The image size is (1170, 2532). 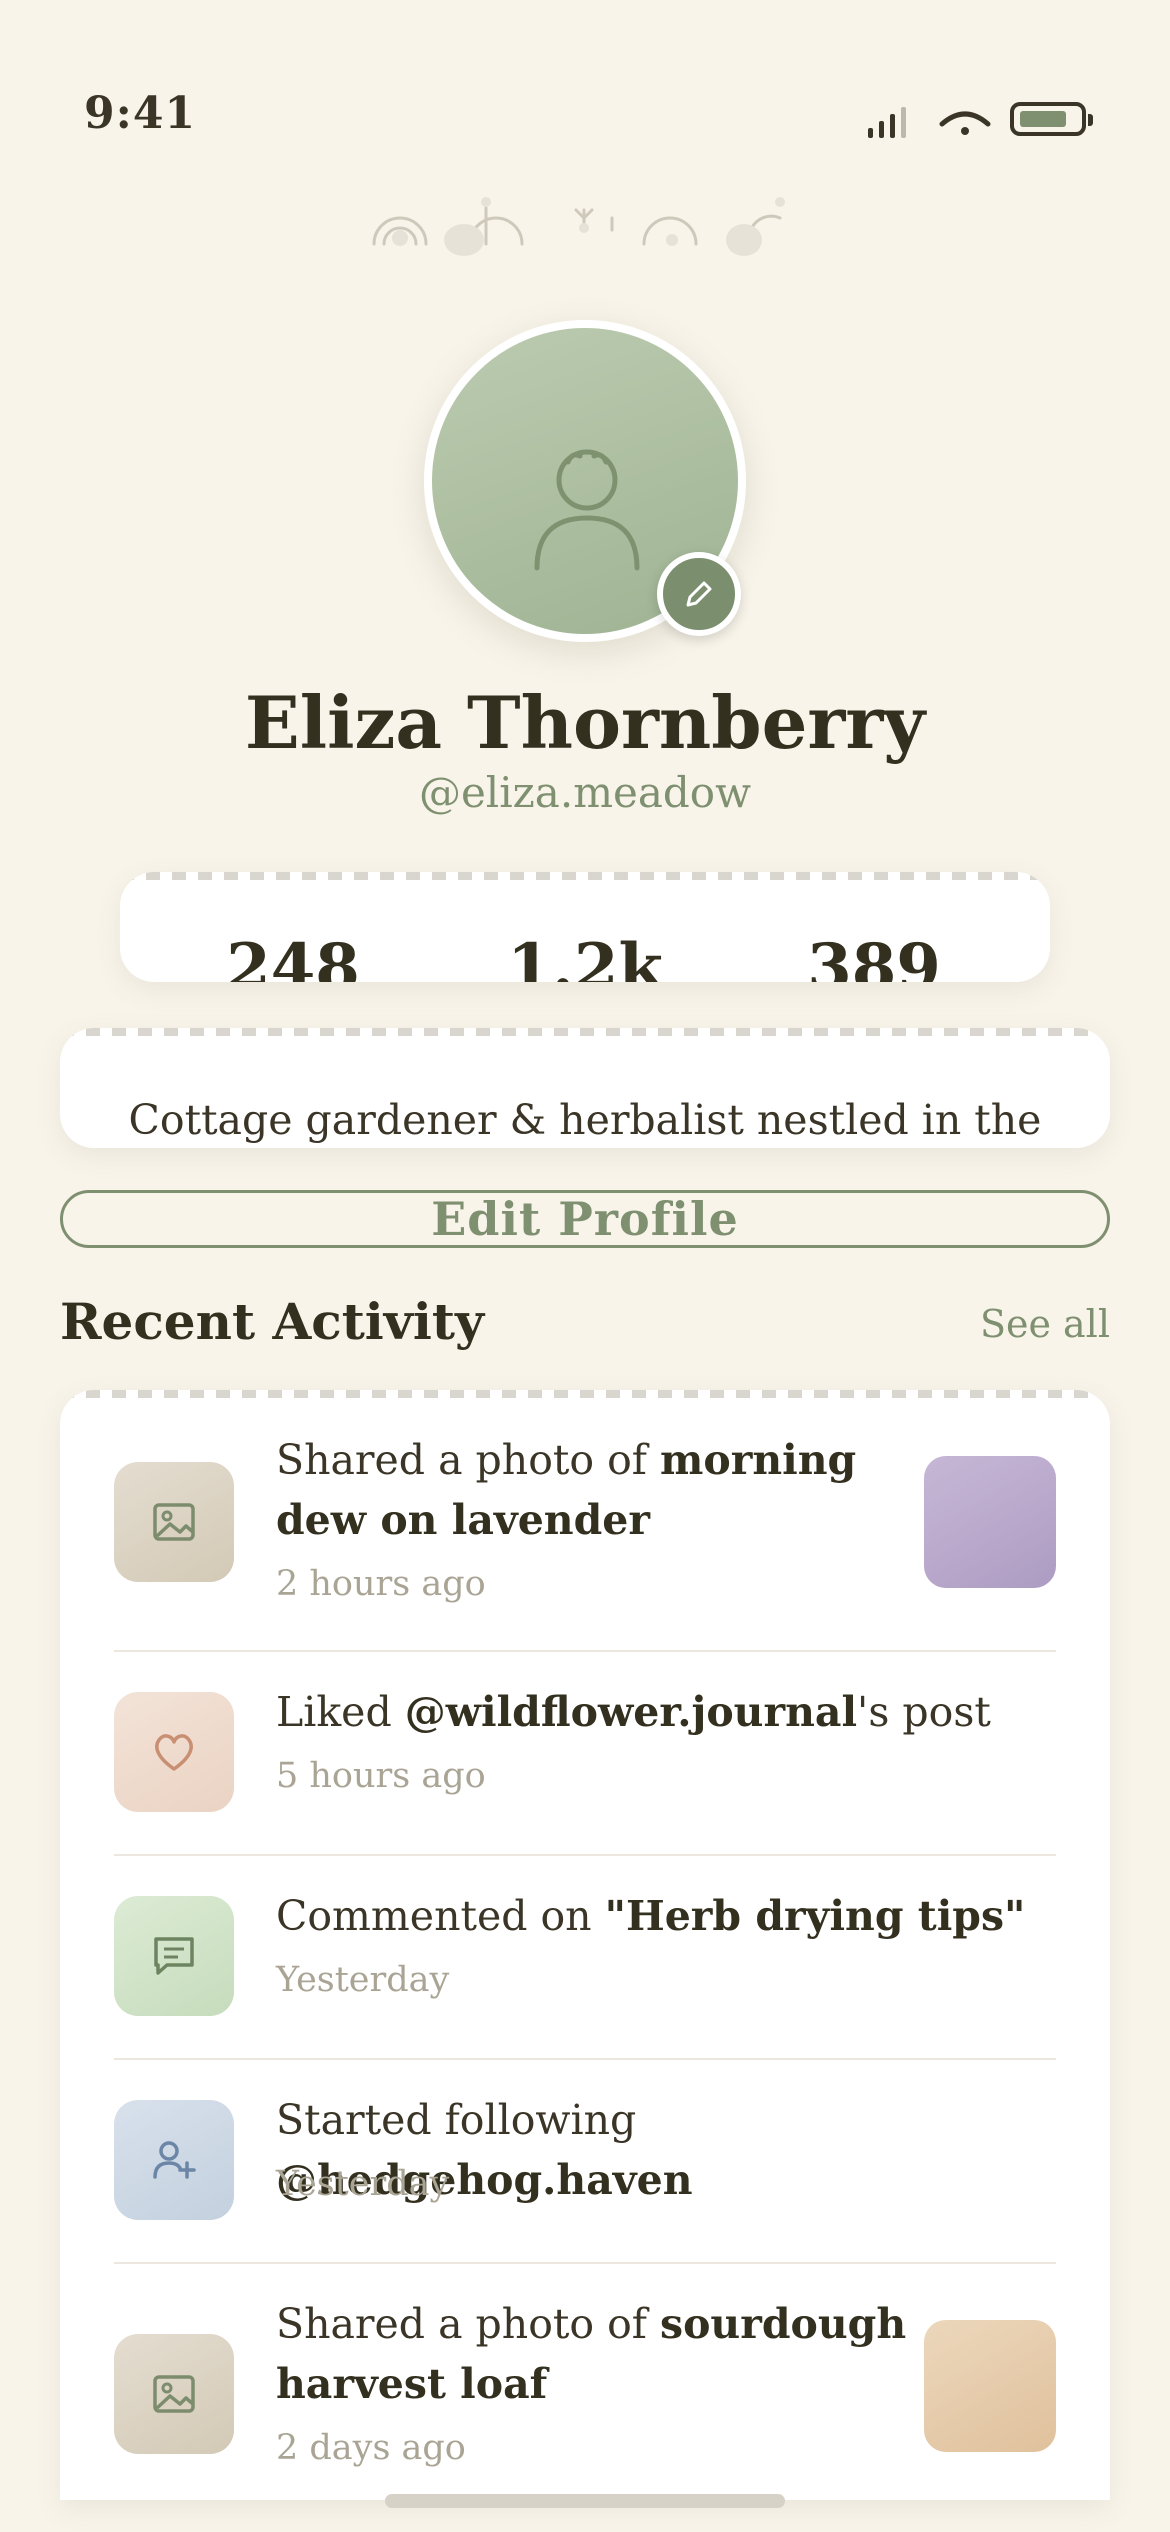 I want to click on see-all-link: See all, so click(x=1035, y=1324).